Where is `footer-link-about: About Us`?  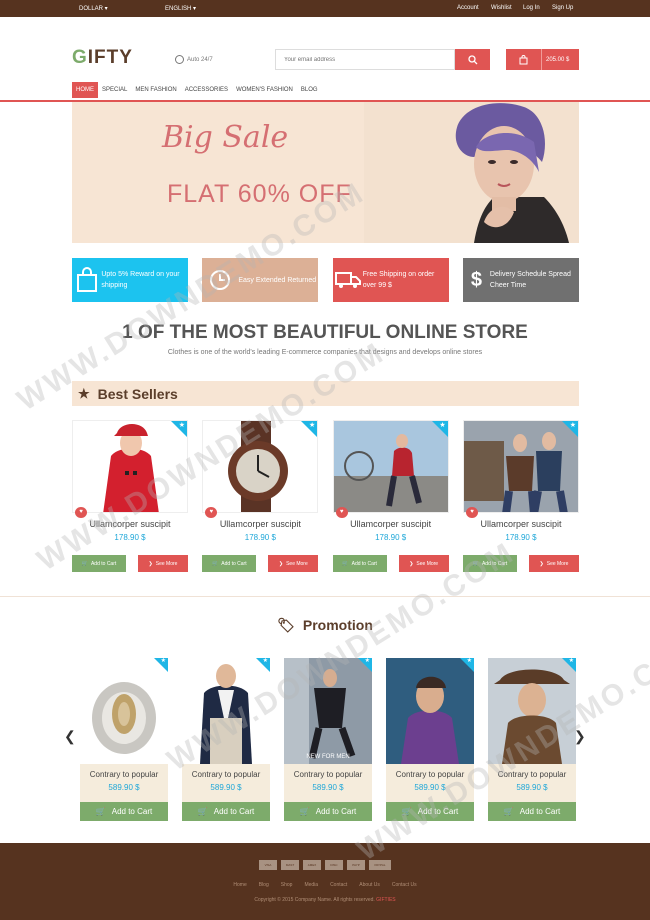
footer-link-about: About Us is located at coordinates (369, 885).